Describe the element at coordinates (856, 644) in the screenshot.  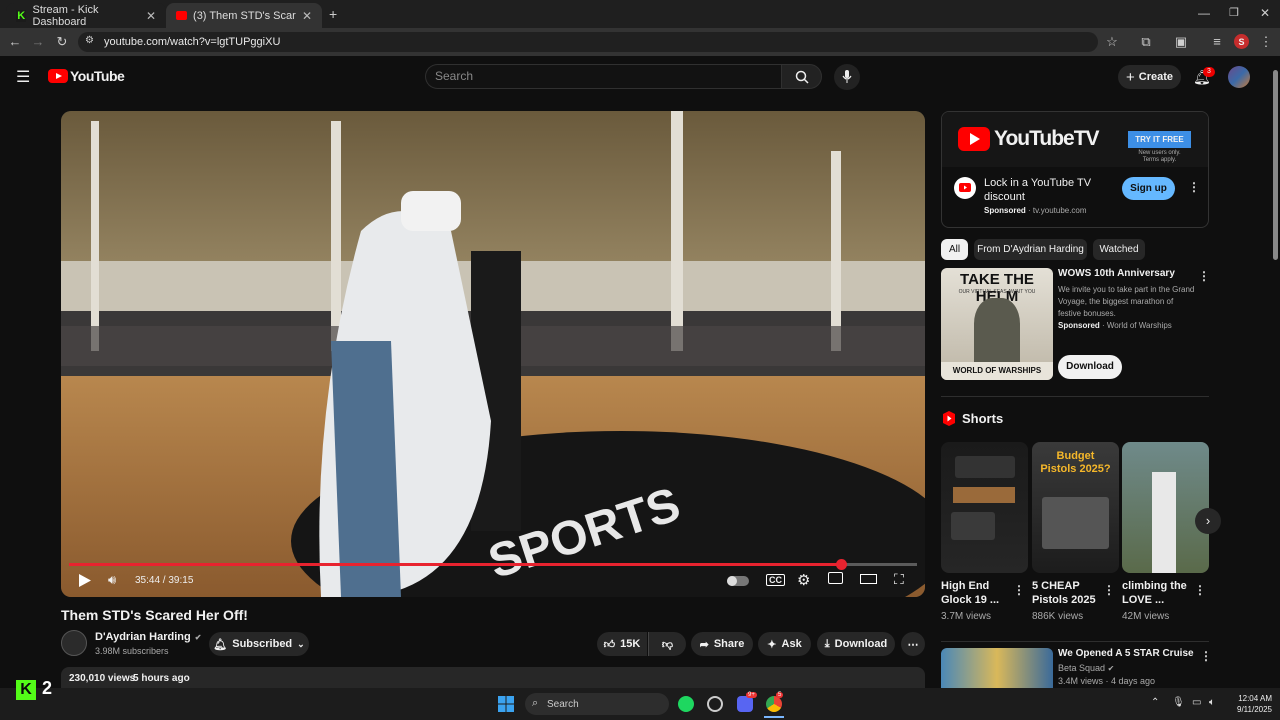
I see `download-button: ⤓ Download` at that location.